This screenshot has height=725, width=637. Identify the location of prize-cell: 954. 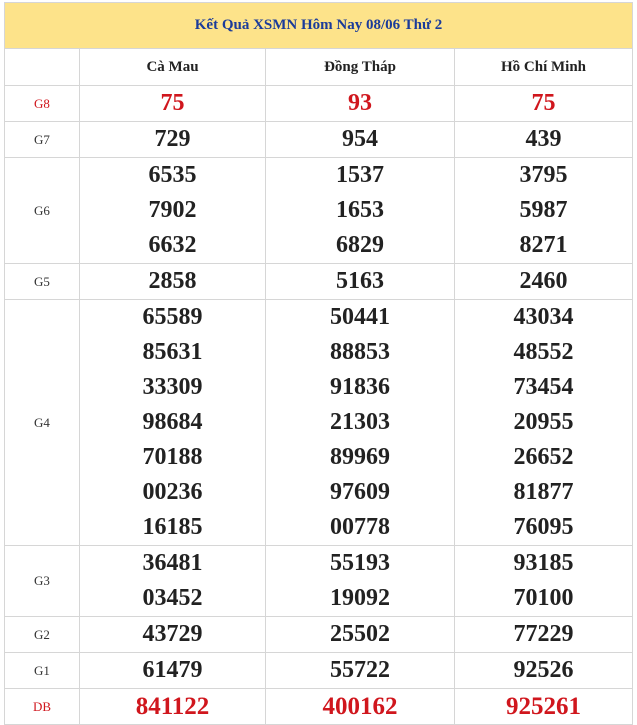
(360, 139).